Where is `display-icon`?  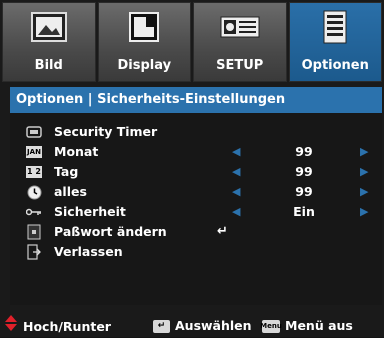 display-icon is located at coordinates (144, 27).